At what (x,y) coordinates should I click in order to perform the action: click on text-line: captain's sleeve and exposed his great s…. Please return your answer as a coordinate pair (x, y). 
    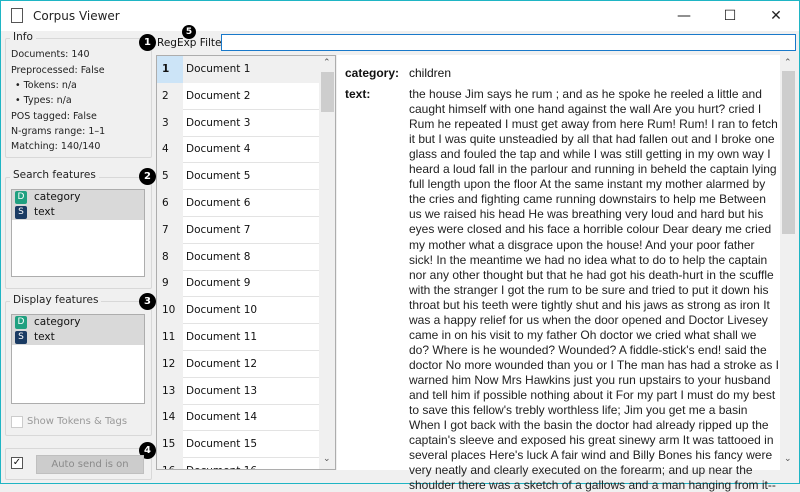
    Looking at the image, I should click on (591, 440).